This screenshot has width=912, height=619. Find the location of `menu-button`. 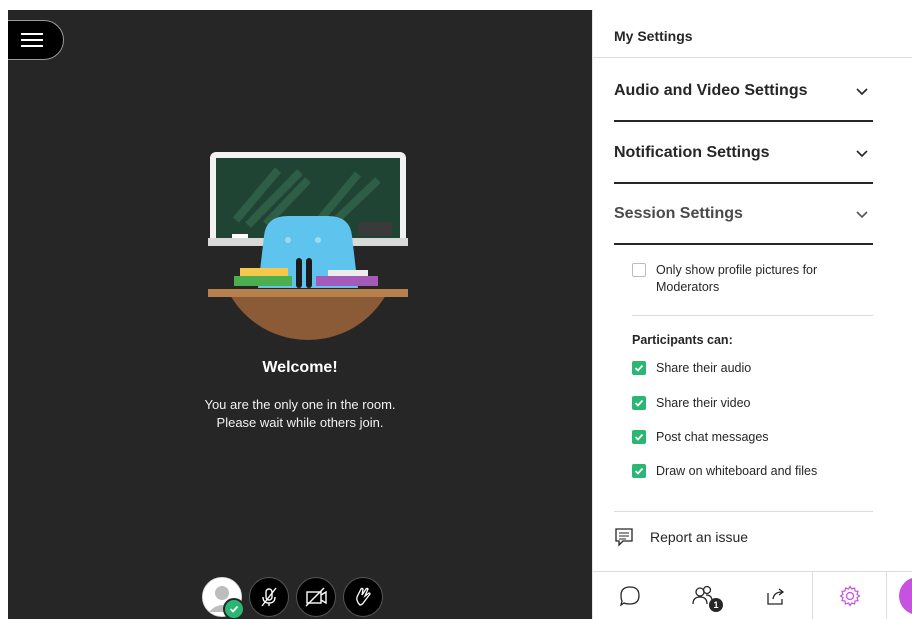

menu-button is located at coordinates (36, 40).